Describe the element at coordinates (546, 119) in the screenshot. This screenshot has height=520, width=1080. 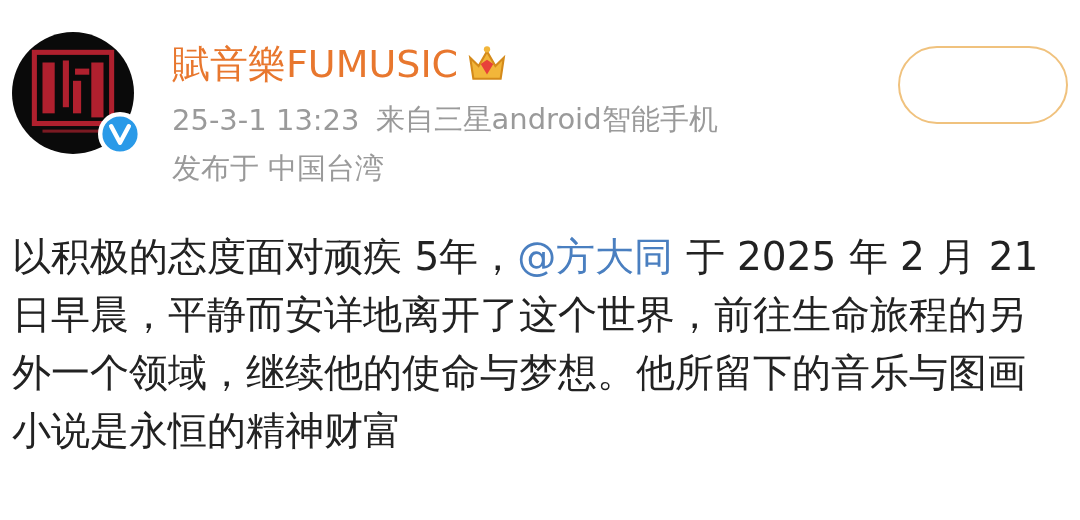
I see `post-source: 来自三星android智能手机` at that location.